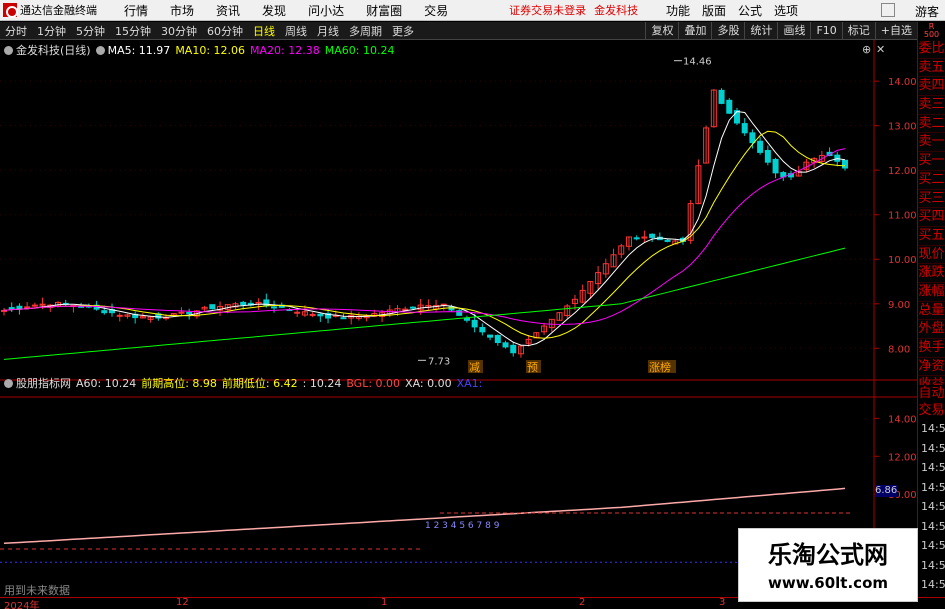 This screenshot has width=945, height=609. What do you see at coordinates (133, 31) in the screenshot?
I see `period-15min: 15分钟` at bounding box center [133, 31].